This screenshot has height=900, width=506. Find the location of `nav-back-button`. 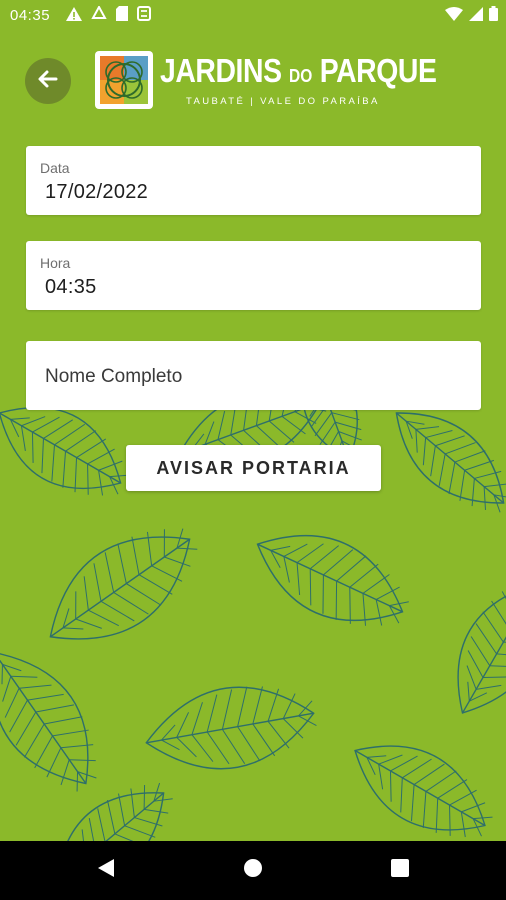

nav-back-button is located at coordinates (106, 870).